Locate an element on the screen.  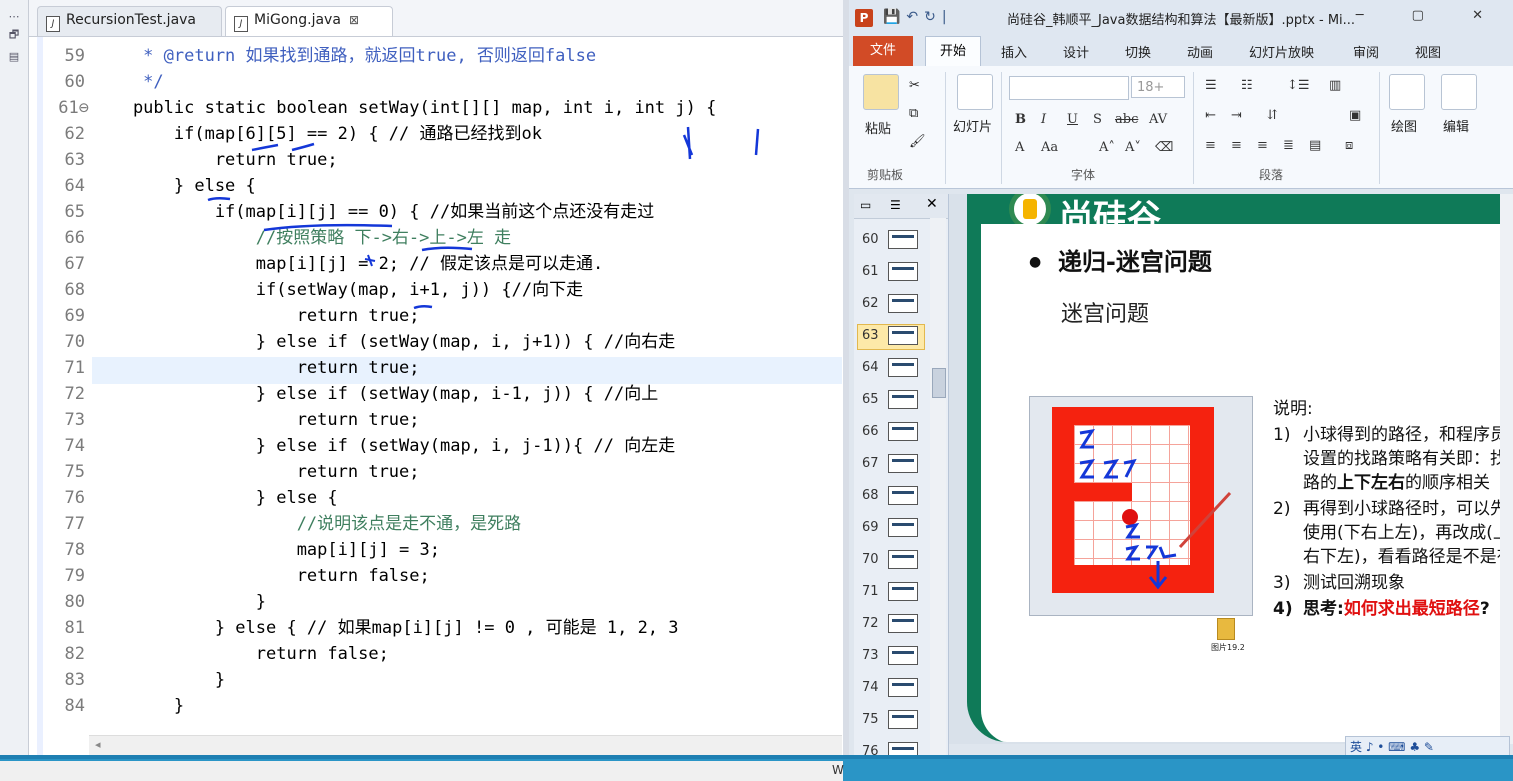
clear-format-icon: ⌫ is located at coordinates (1164, 147).